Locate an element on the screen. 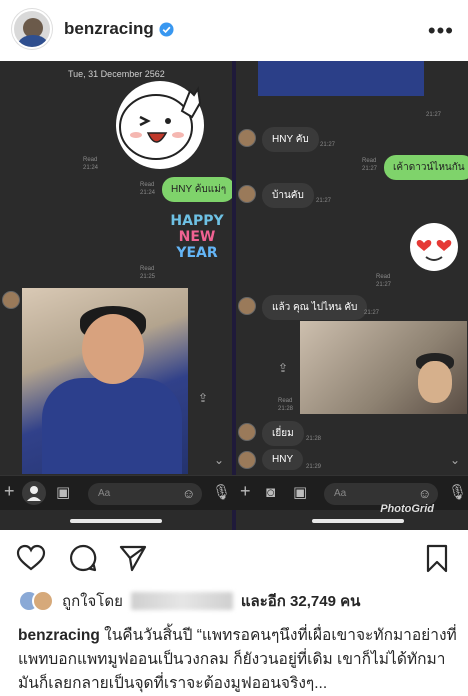 The height and width of the screenshot is (696, 468). like-heart-icon is located at coordinates (31, 558).